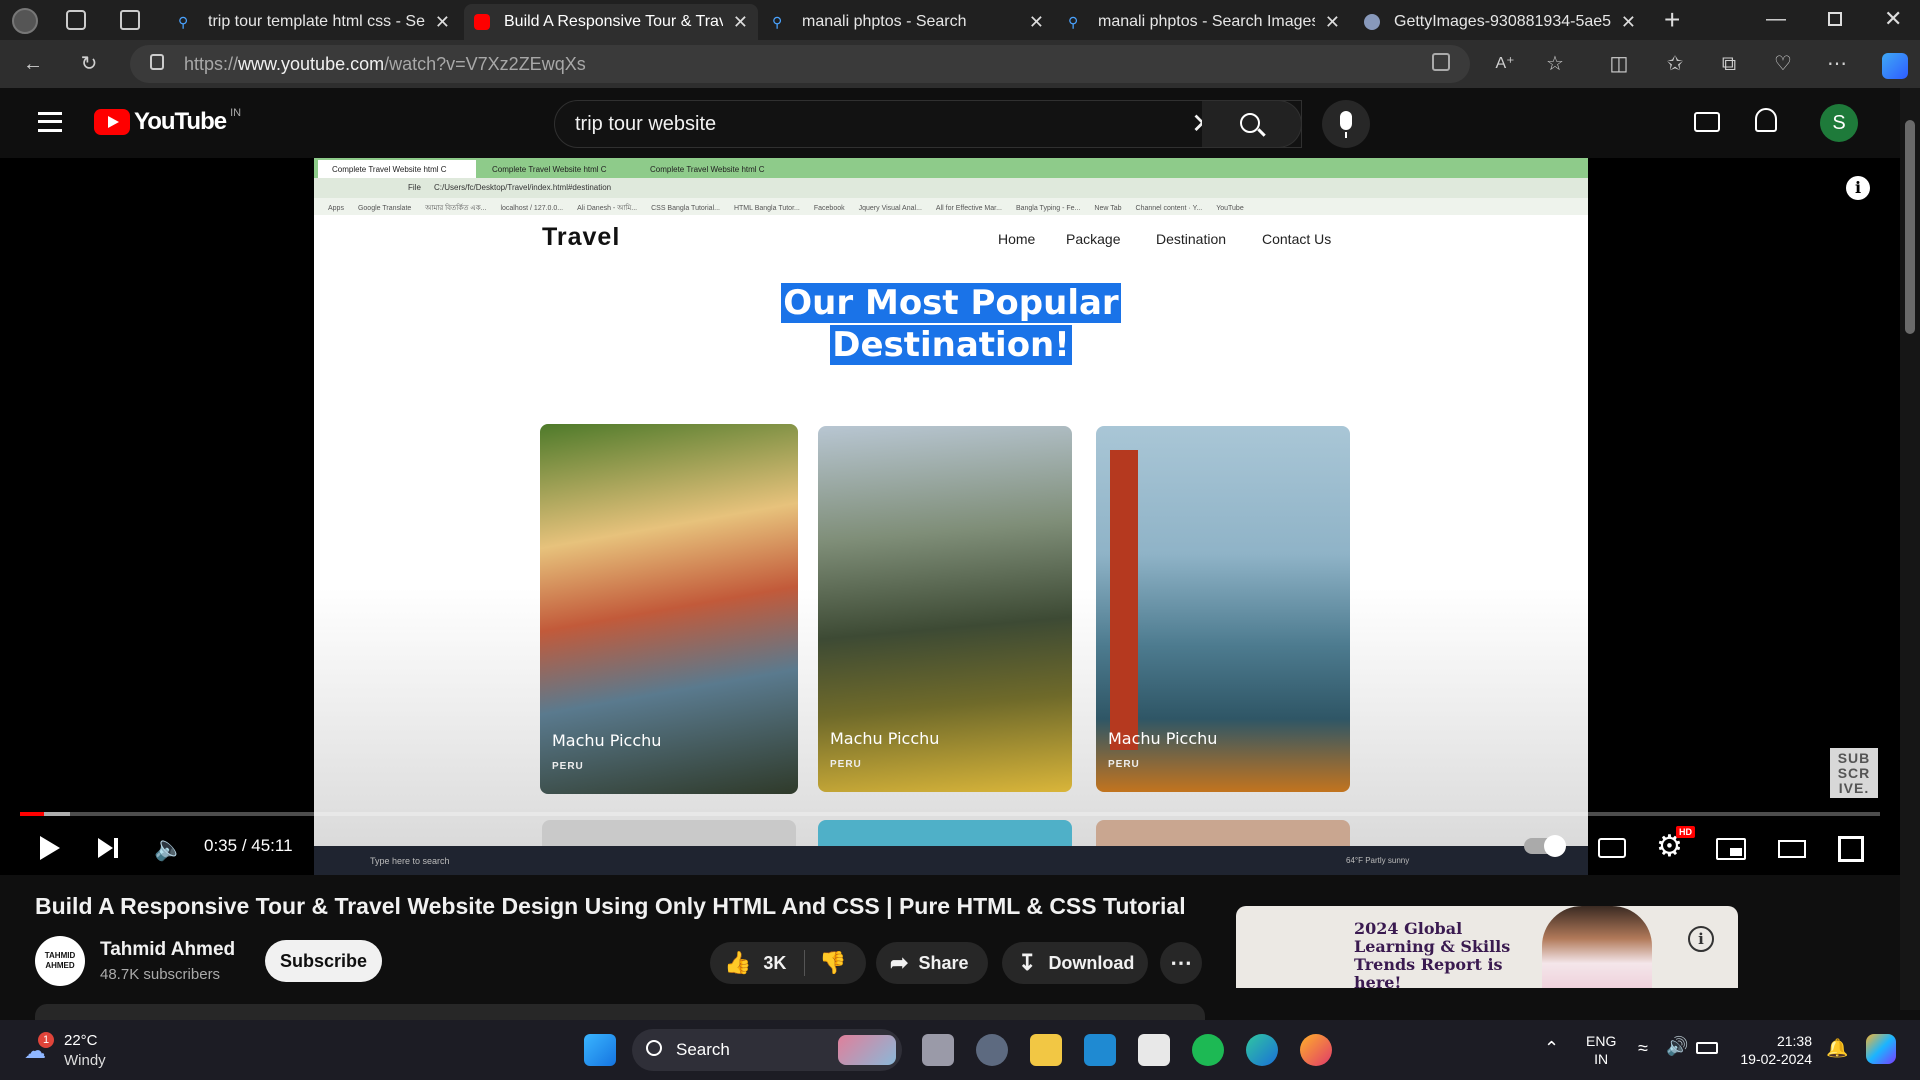  What do you see at coordinates (76, 20) in the screenshot?
I see `workspaces-icon` at bounding box center [76, 20].